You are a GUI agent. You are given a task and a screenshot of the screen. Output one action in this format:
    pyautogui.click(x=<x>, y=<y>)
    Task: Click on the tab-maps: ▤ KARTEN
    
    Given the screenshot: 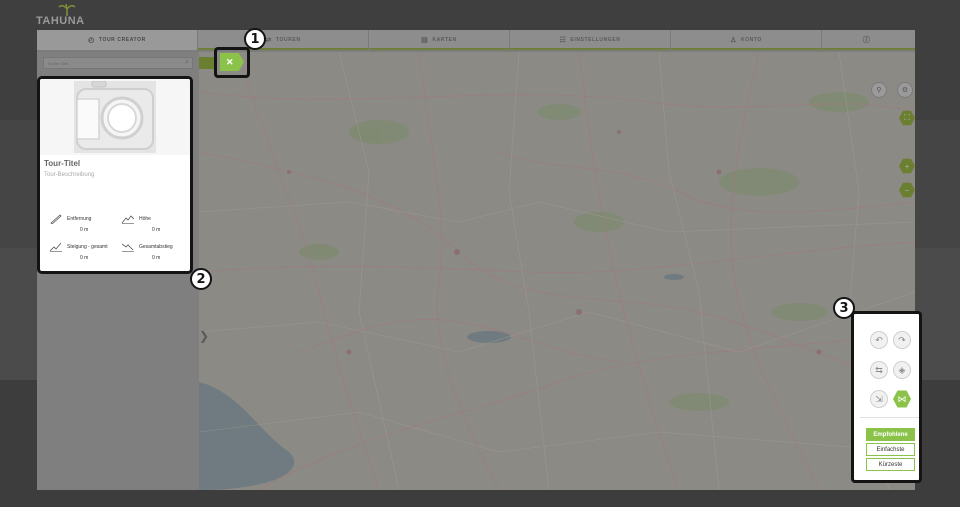 What is the action you would take?
    pyautogui.click(x=439, y=40)
    